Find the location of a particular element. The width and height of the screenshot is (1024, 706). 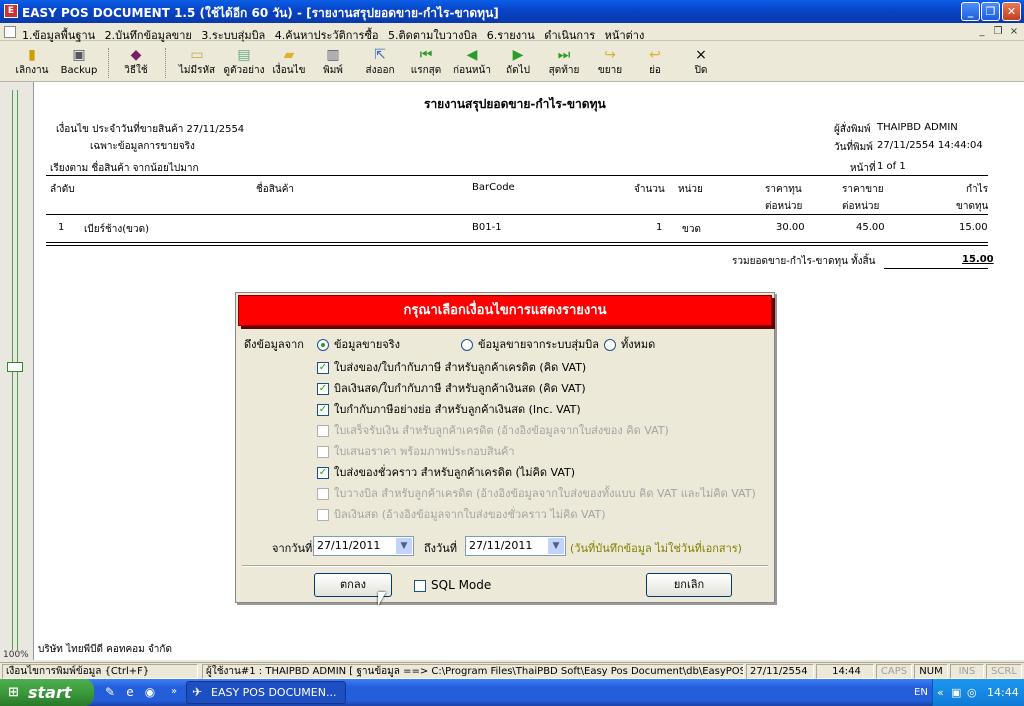

howto-button: ◆ วิธีใช้ is located at coordinates (136, 63).